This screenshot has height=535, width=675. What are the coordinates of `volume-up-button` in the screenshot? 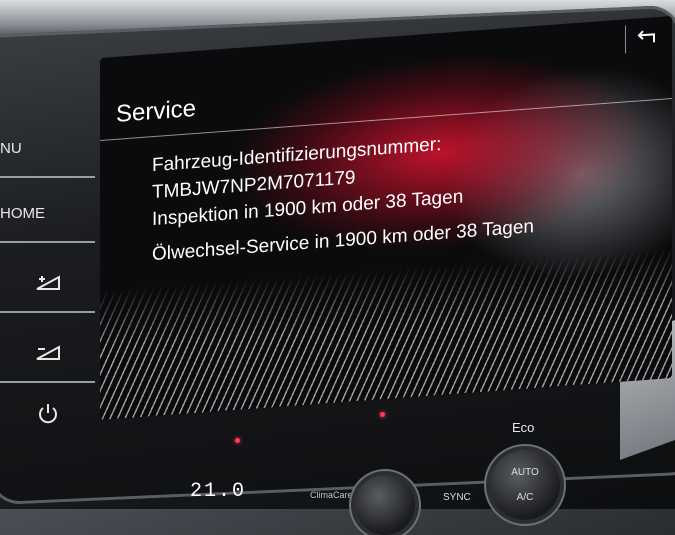 It's located at (47, 284).